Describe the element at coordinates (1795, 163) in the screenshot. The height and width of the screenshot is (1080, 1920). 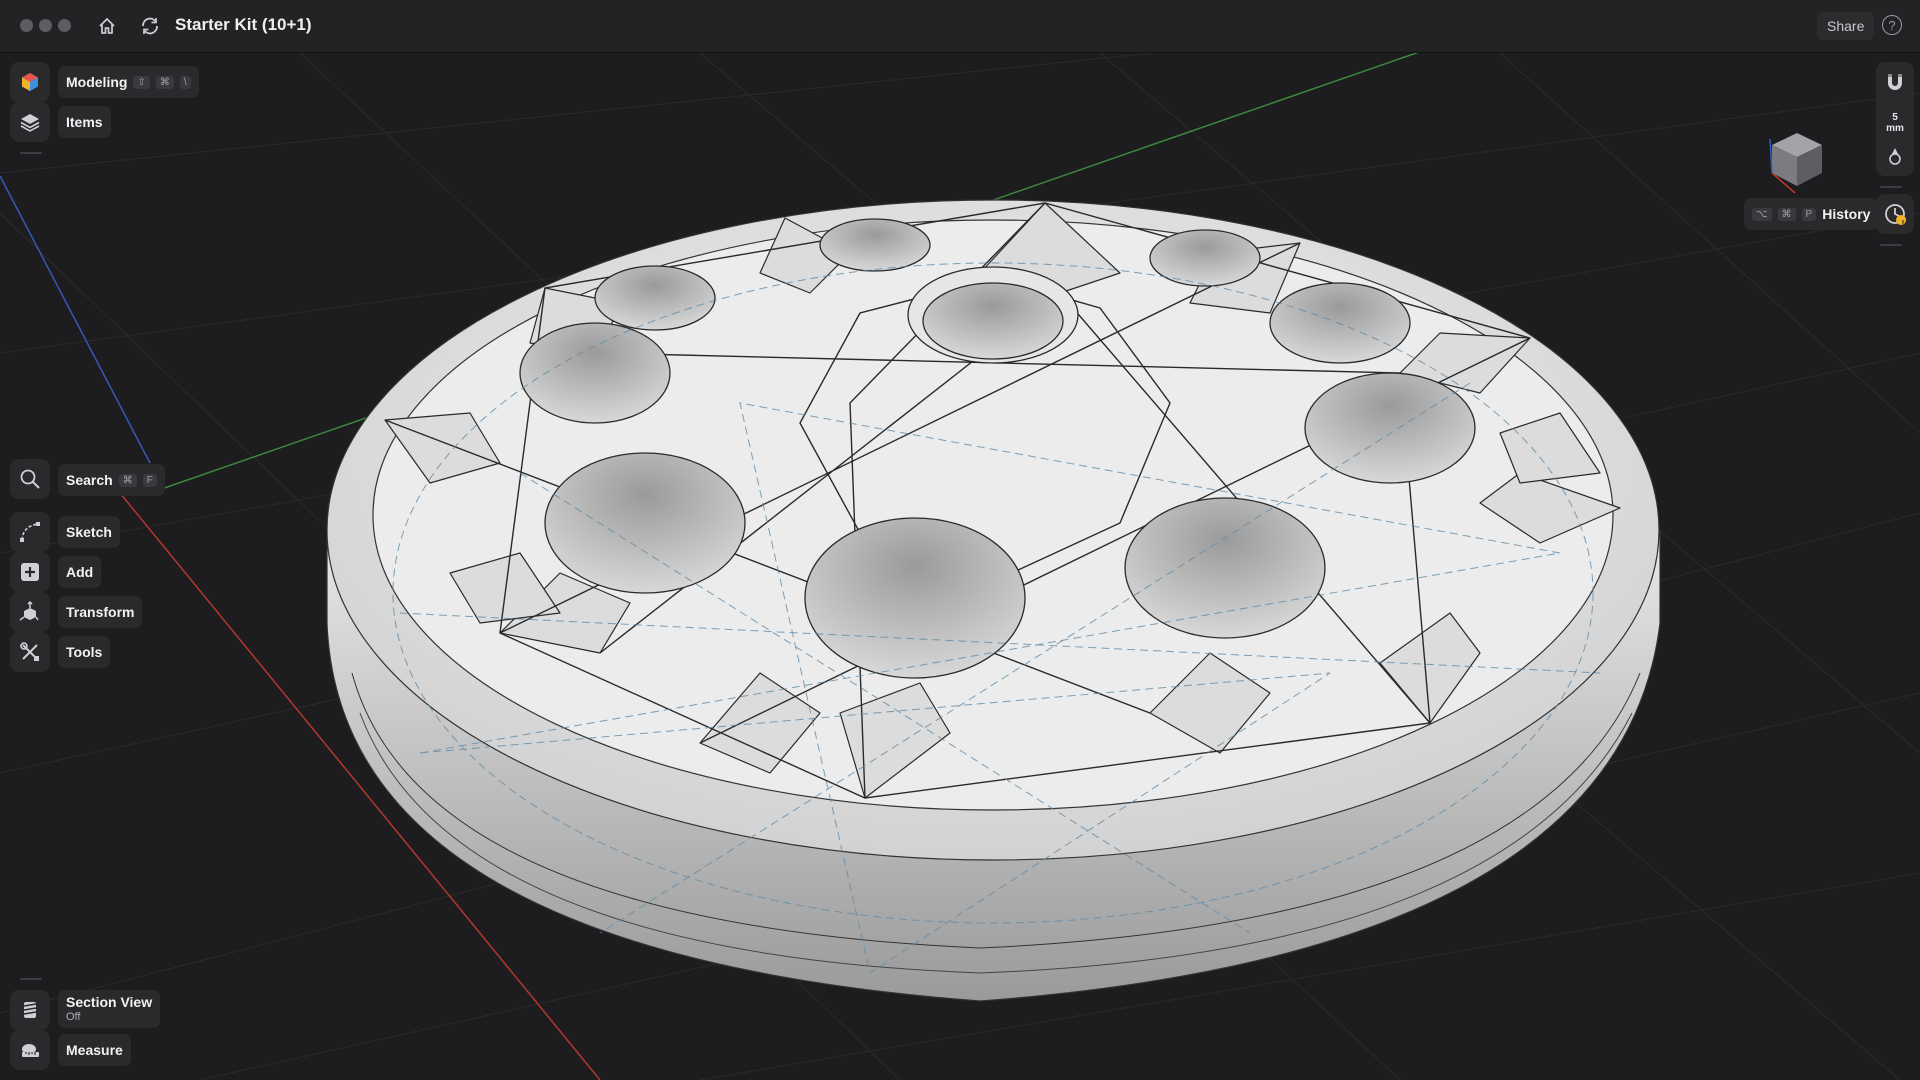
I see `view-cube-icon` at that location.